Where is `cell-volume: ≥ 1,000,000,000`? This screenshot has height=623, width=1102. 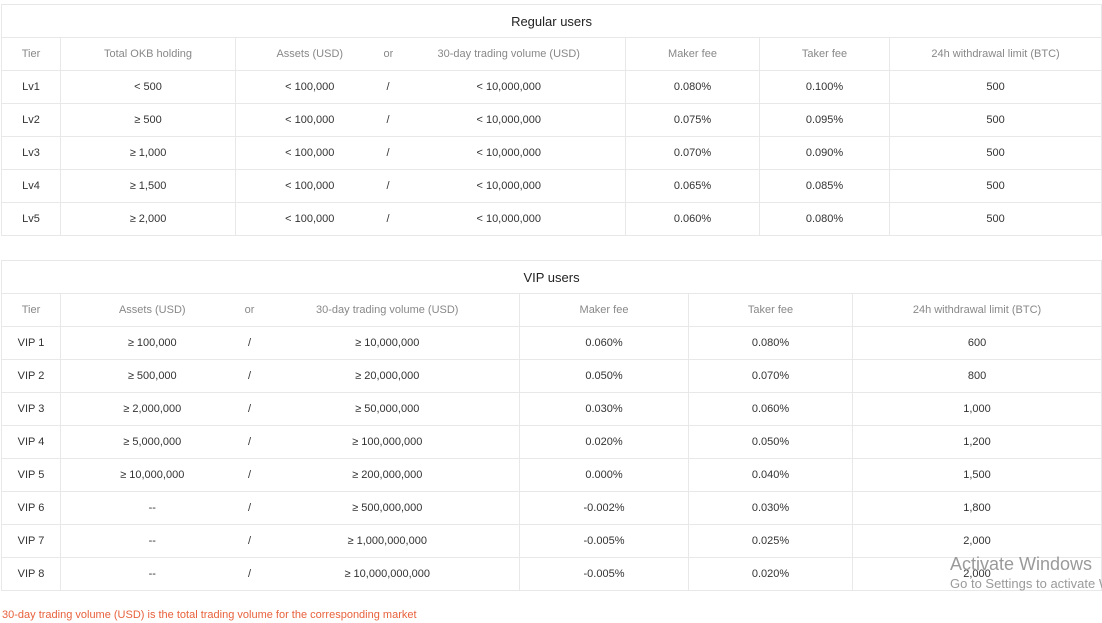 cell-volume: ≥ 1,000,000,000 is located at coordinates (387, 541).